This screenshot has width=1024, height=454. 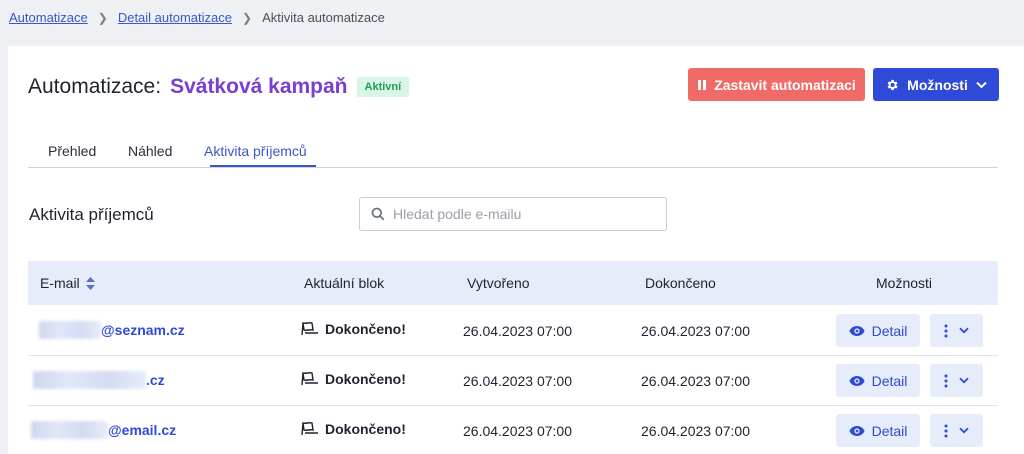 I want to click on email-link: @seznam.cz, so click(x=112, y=330).